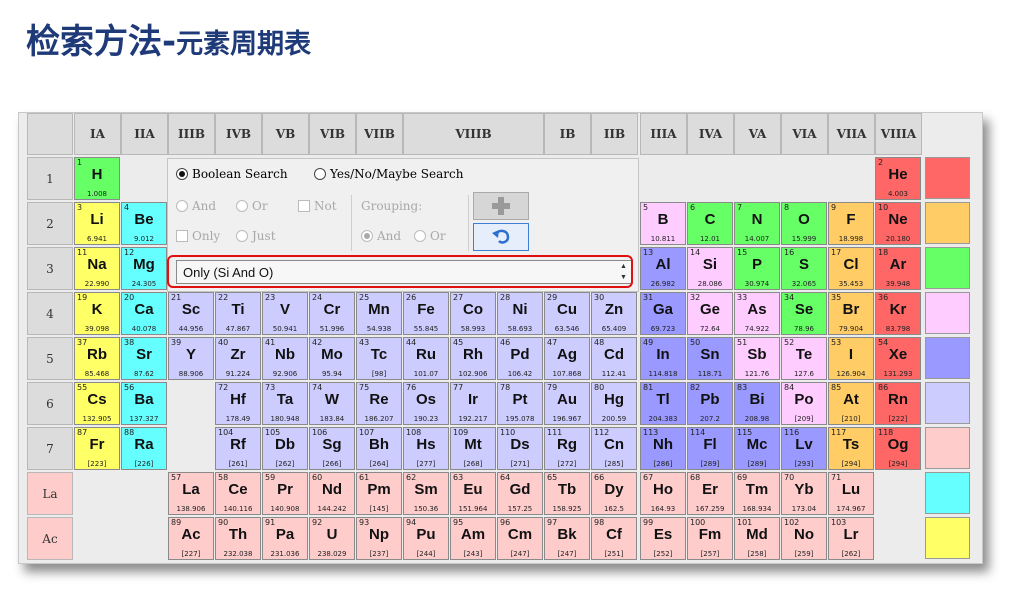 Image resolution: width=1023 pixels, height=600 pixels. What do you see at coordinates (804, 403) in the screenshot?
I see `element-po: 84 Po [209]` at bounding box center [804, 403].